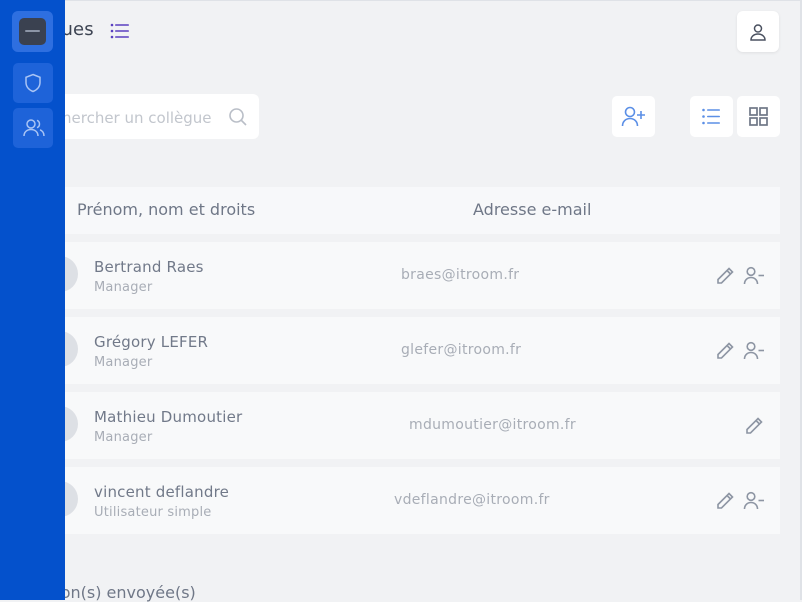 This screenshot has height=602, width=802. Describe the element at coordinates (120, 31) in the screenshot. I see `list-icon` at that location.